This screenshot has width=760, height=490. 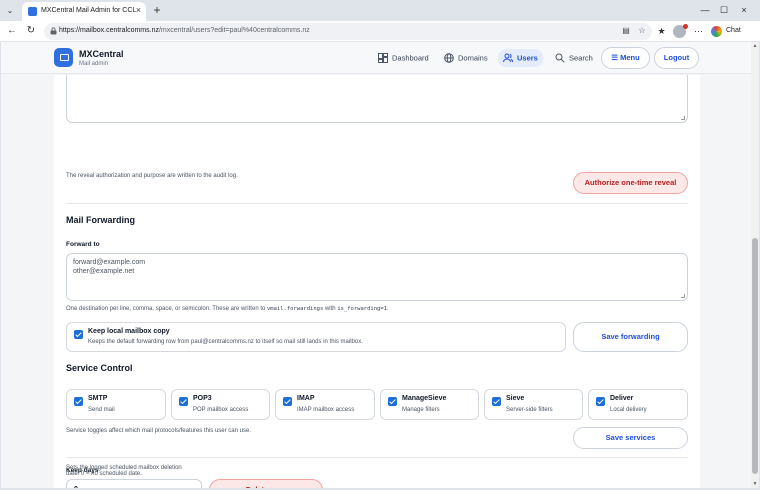 What do you see at coordinates (661, 31) in the screenshot?
I see `extensions-icon: ★` at bounding box center [661, 31].